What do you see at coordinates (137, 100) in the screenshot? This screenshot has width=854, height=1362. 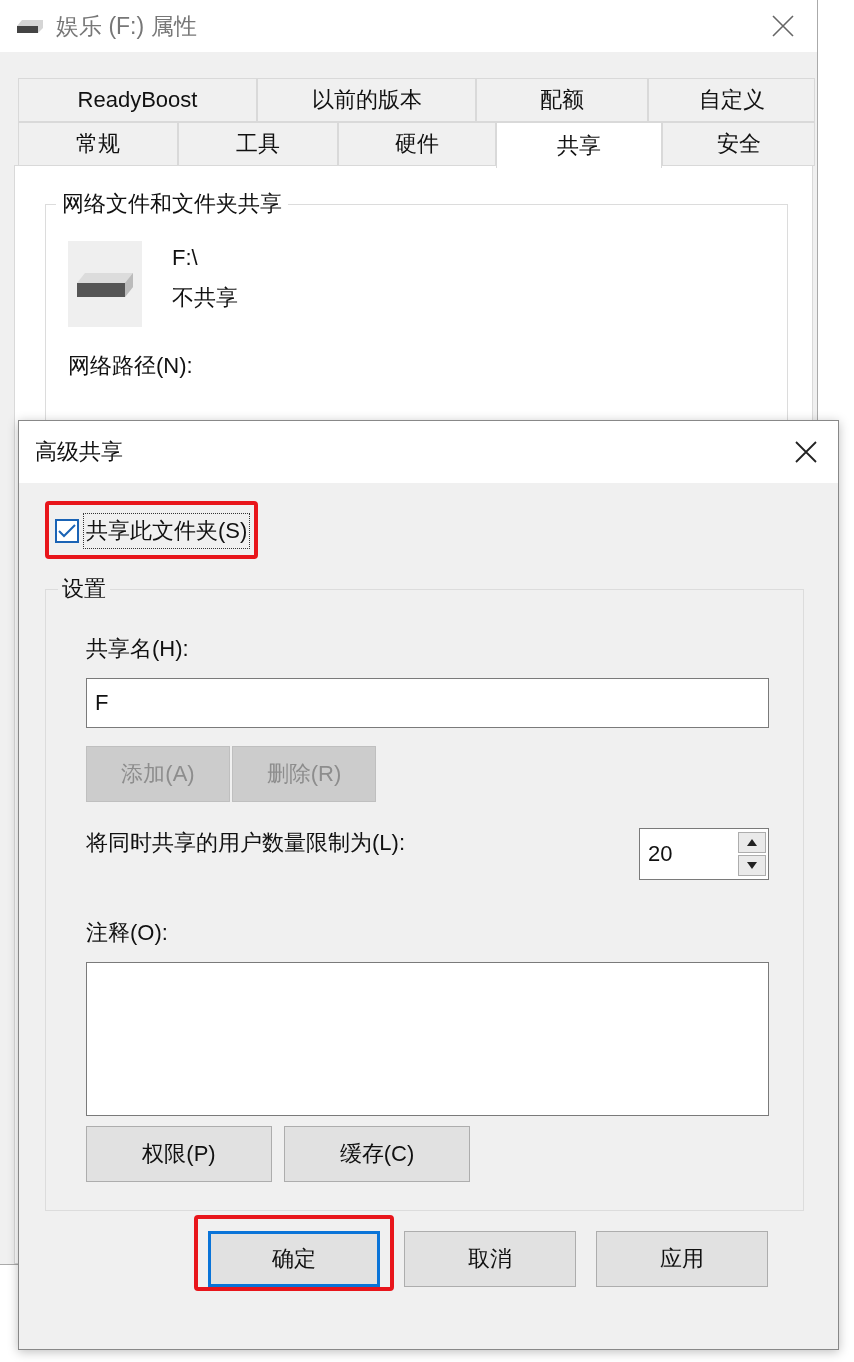 I see `tab: ReadyBoost` at bounding box center [137, 100].